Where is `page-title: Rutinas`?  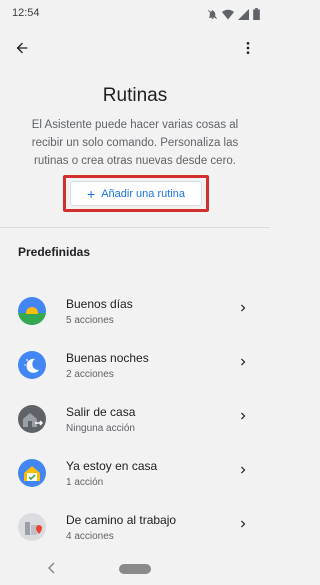 page-title: Rutinas is located at coordinates (135, 95).